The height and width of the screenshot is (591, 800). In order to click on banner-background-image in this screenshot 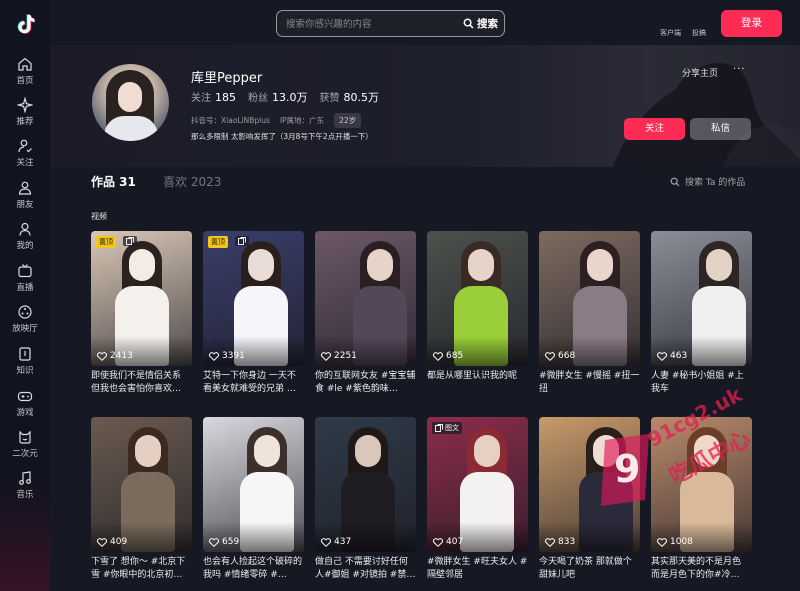, I will do `click(706, 114)`.